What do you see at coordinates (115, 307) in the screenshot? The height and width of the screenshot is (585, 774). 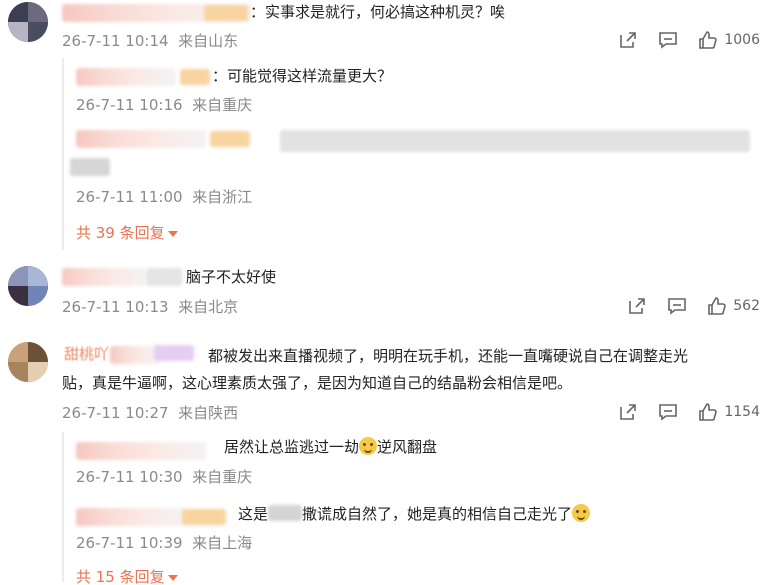 I see `timestamp: 26-7-11 10:13` at bounding box center [115, 307].